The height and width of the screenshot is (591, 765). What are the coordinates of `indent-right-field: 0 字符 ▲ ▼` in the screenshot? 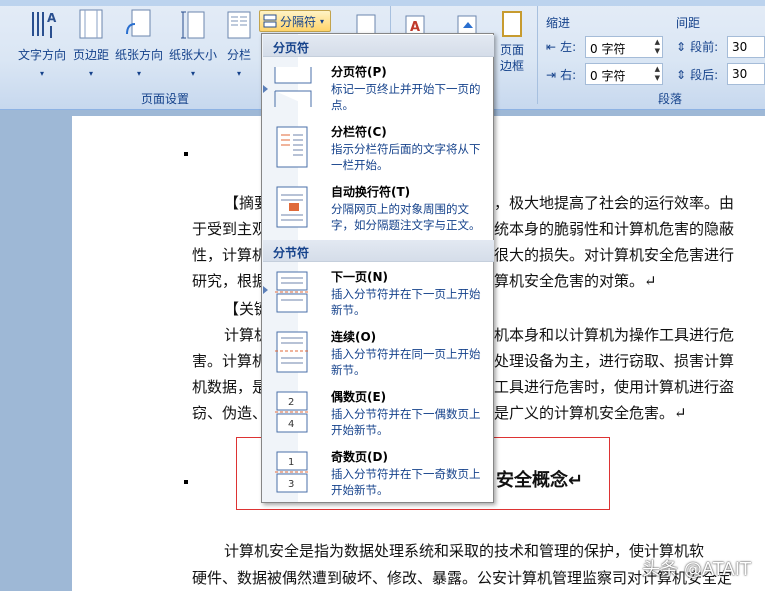 It's located at (624, 74).